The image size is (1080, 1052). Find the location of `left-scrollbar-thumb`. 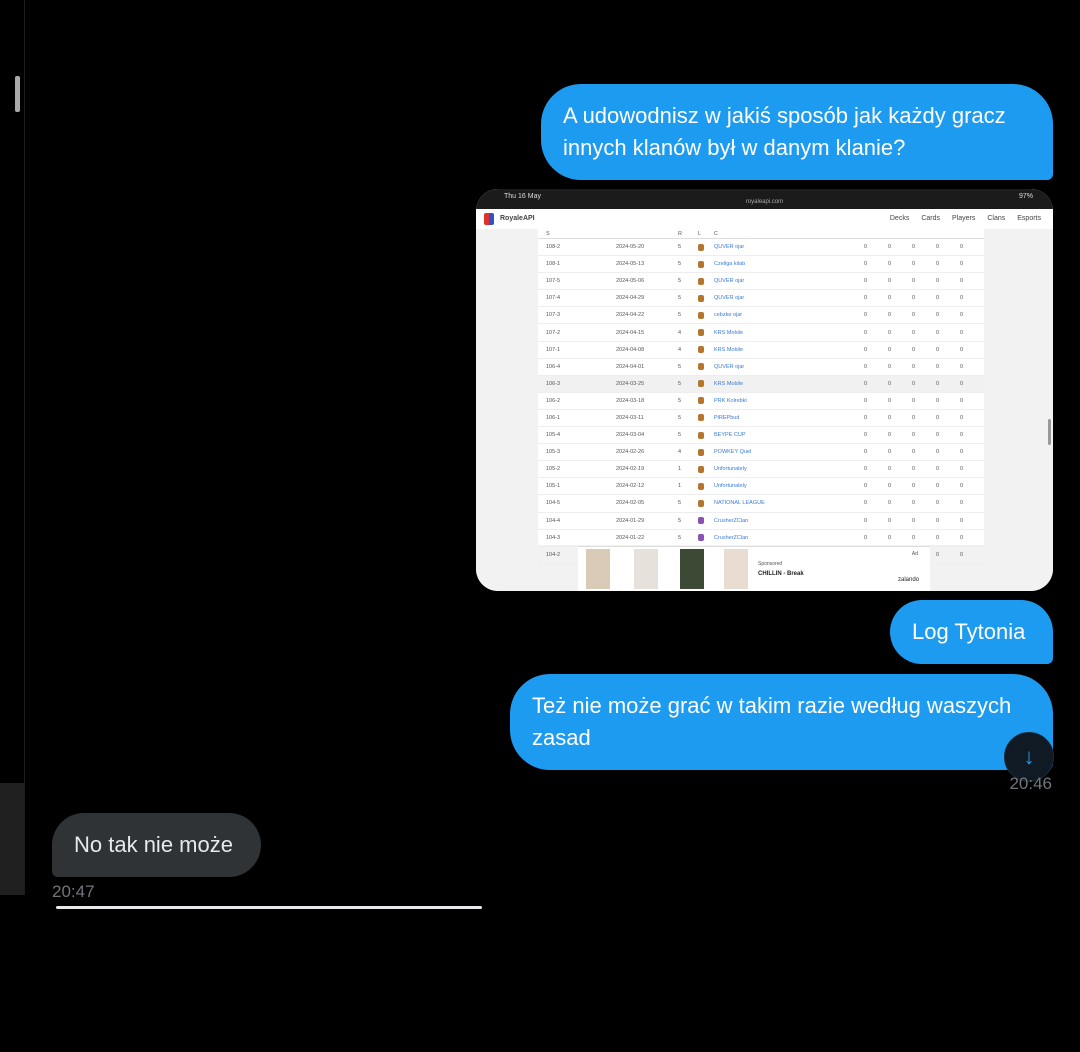

left-scrollbar-thumb is located at coordinates (17, 94).